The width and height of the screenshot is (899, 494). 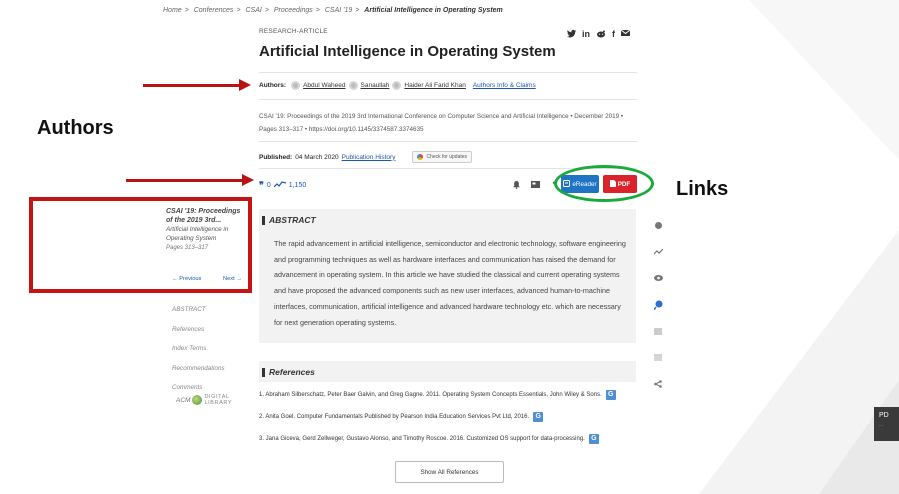 What do you see at coordinates (658, 225) in the screenshot?
I see `info-icon` at bounding box center [658, 225].